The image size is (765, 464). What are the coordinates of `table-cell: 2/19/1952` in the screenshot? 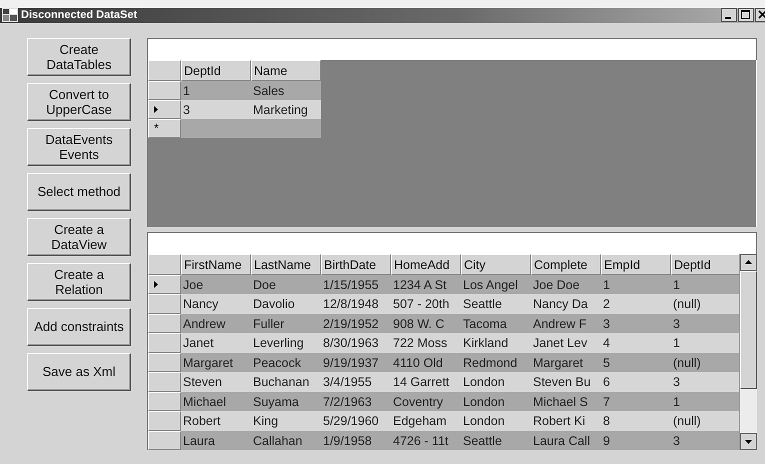 It's located at (356, 323).